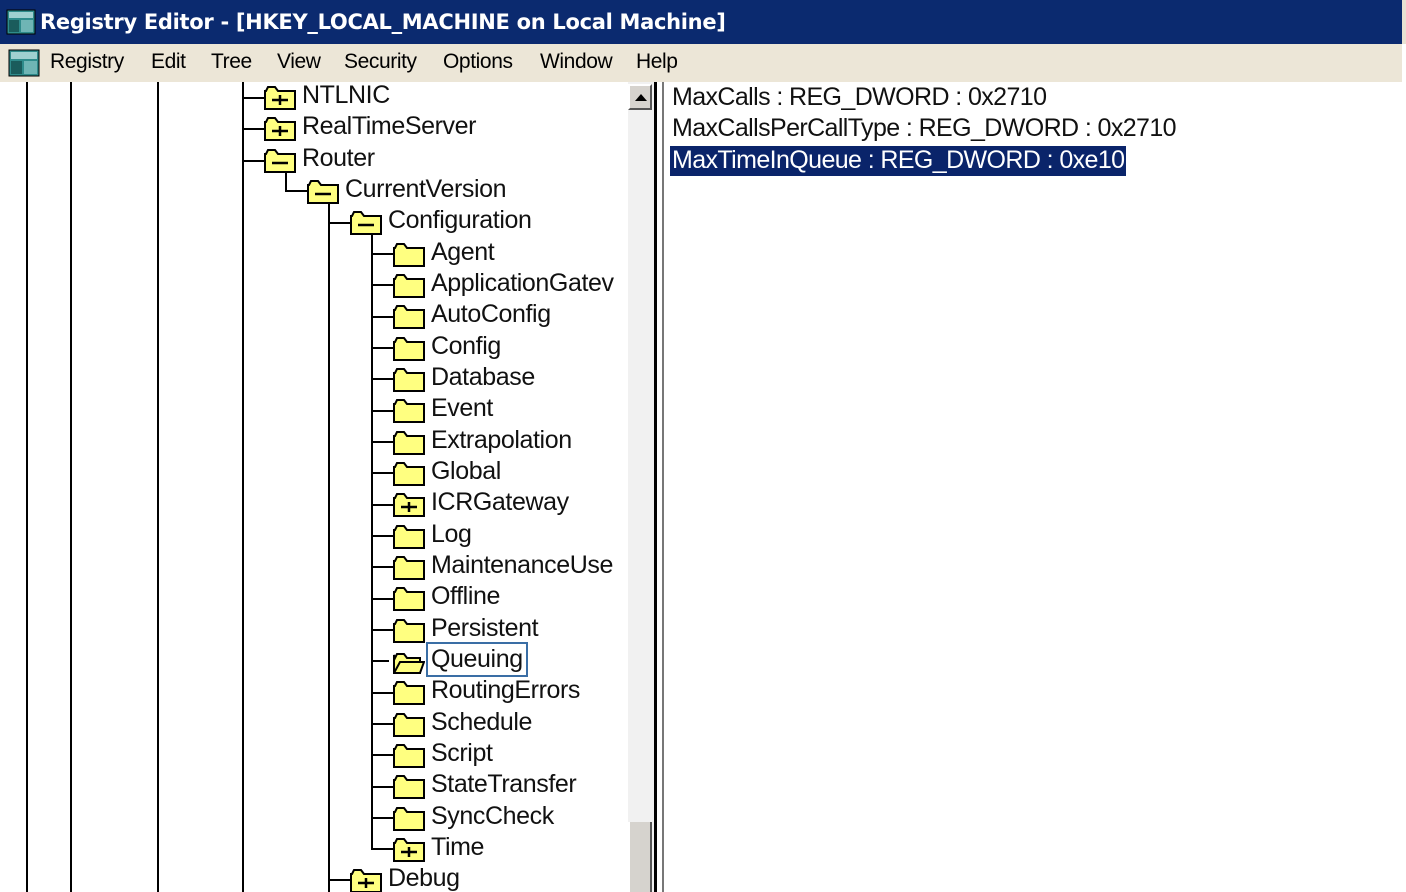  I want to click on menu-help: Help, so click(657, 62).